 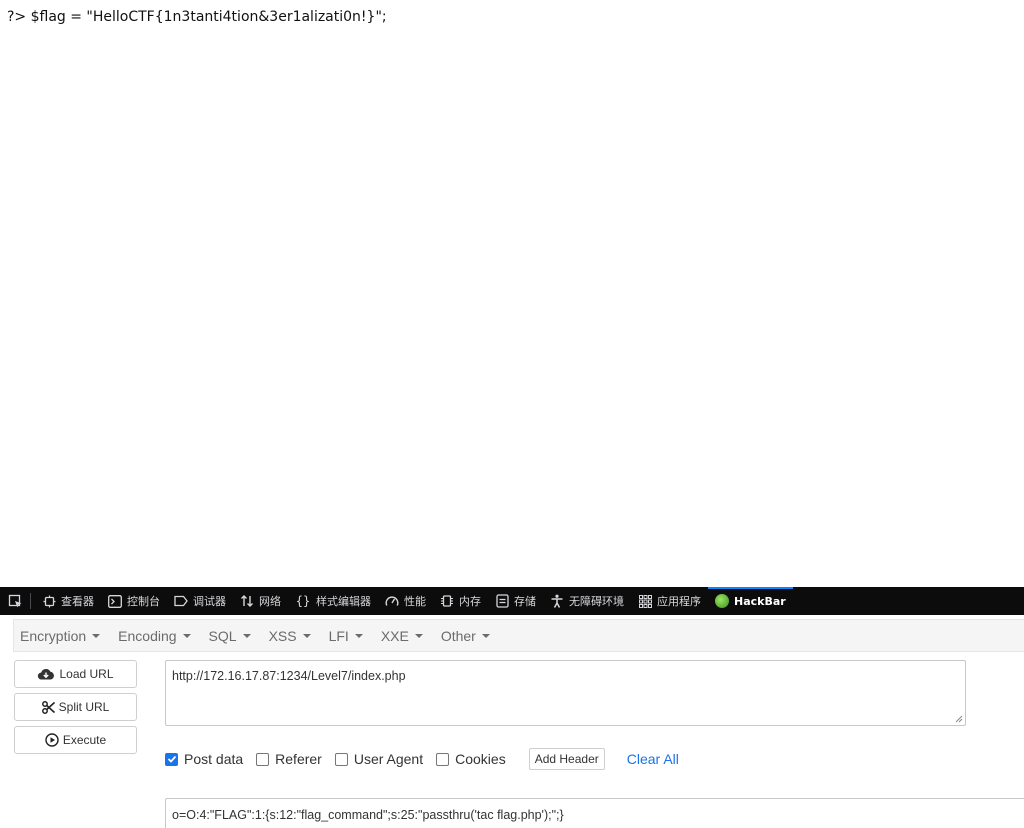 What do you see at coordinates (470, 601) in the screenshot?
I see `tab-memory-label: 内存` at bounding box center [470, 601].